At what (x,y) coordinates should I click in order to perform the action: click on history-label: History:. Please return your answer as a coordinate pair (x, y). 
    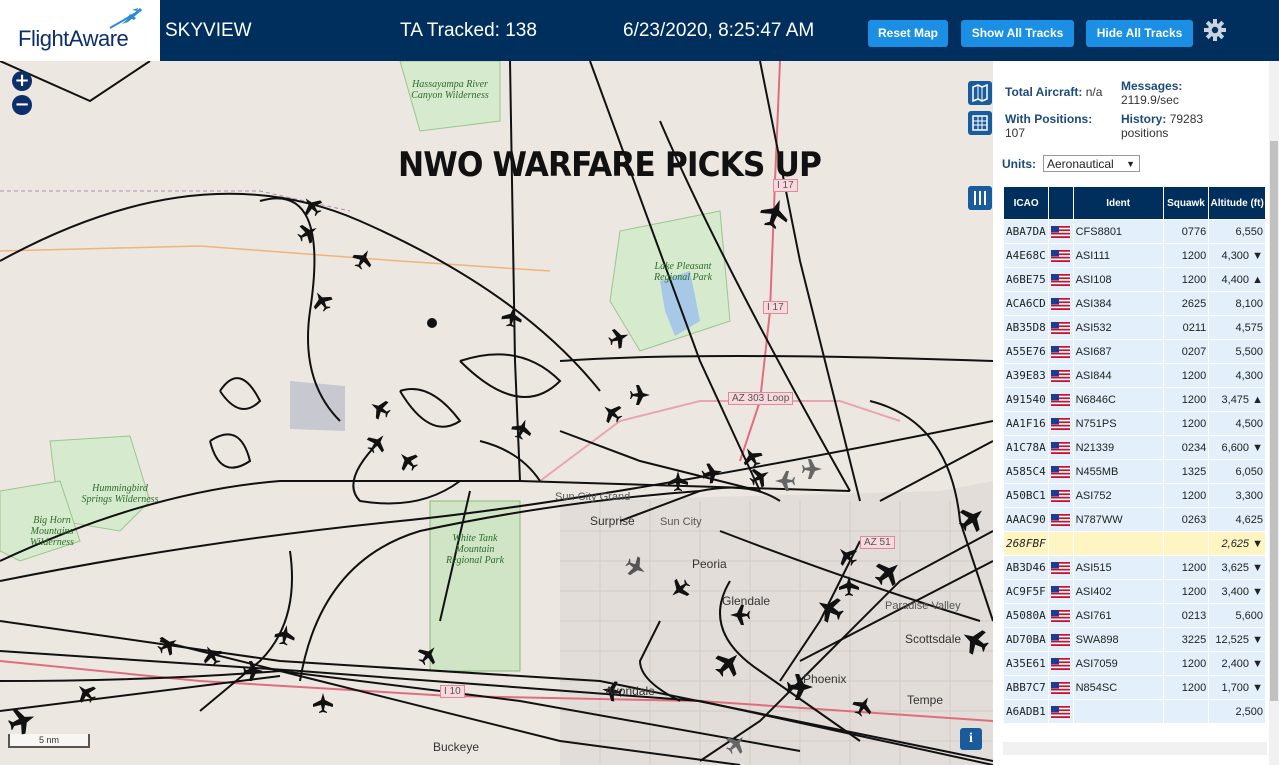
    Looking at the image, I should click on (1144, 119).